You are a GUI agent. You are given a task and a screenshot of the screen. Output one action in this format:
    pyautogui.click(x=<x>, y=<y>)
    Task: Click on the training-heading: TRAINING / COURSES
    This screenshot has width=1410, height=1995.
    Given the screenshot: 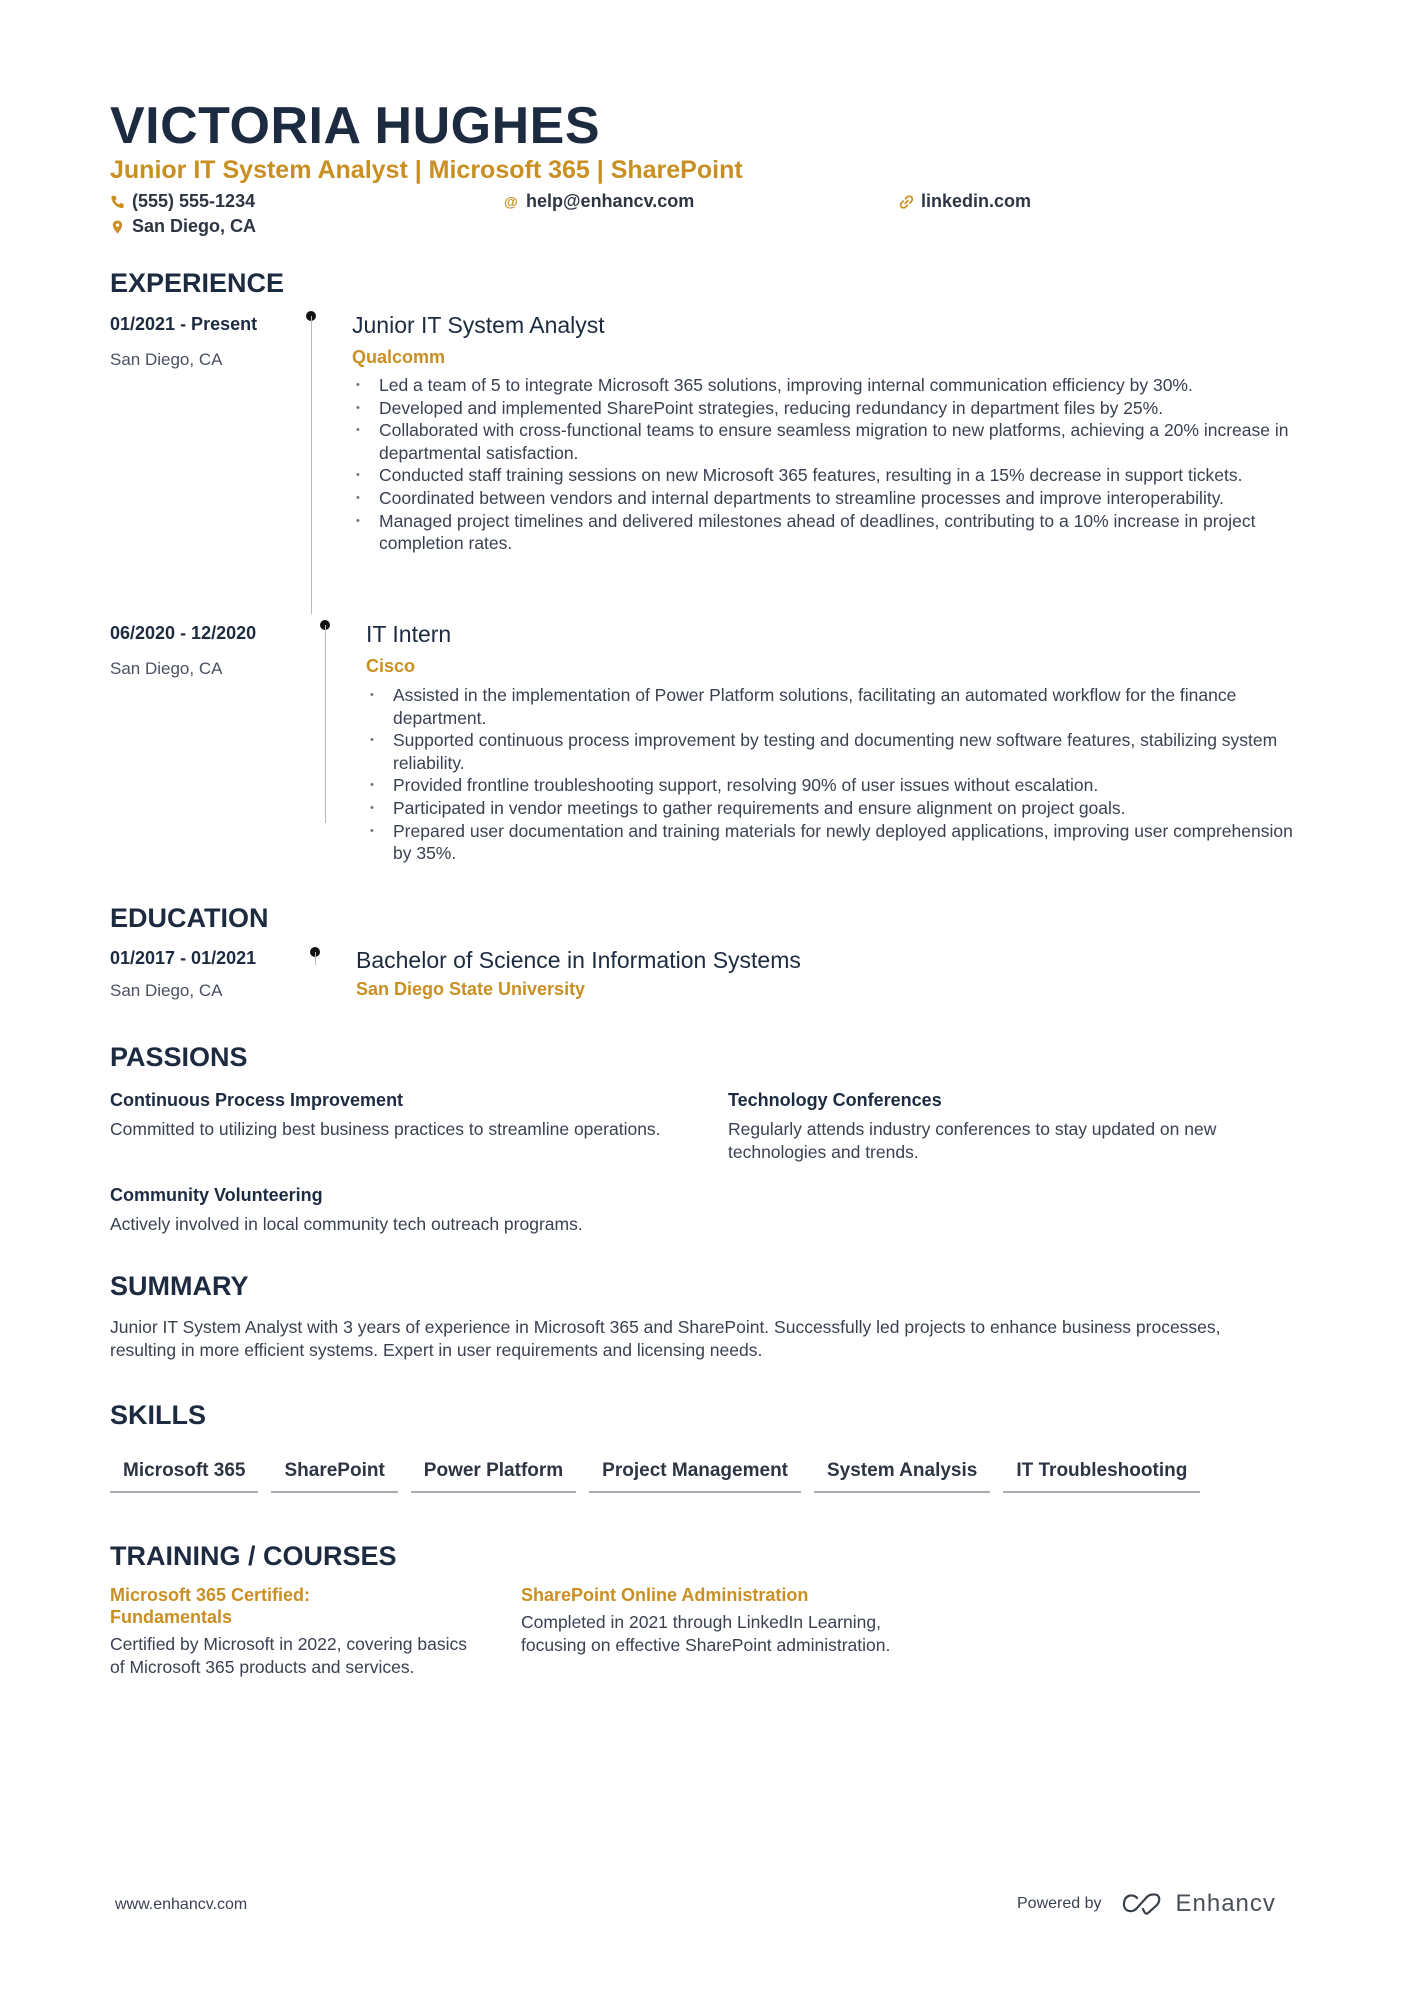 What is the action you would take?
    pyautogui.click(x=253, y=1556)
    